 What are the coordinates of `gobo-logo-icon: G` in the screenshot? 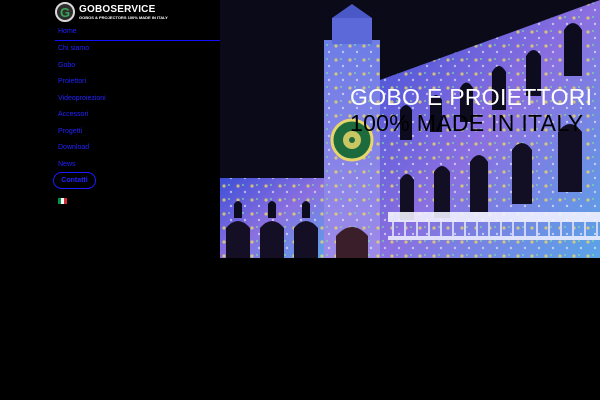 It's located at (65, 12).